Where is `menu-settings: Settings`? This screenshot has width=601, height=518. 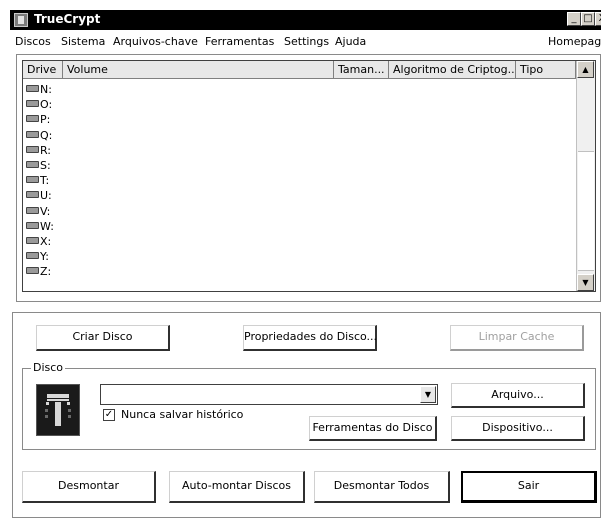
menu-settings: Settings is located at coordinates (306, 41).